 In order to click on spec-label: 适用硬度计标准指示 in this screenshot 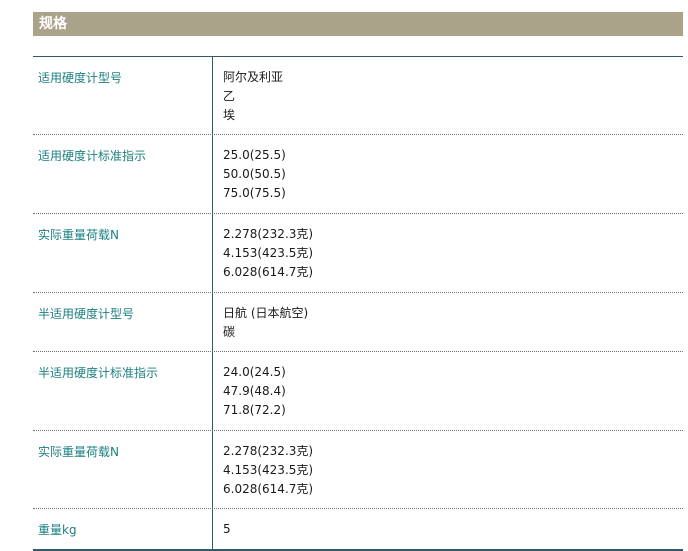, I will do `click(123, 174)`.